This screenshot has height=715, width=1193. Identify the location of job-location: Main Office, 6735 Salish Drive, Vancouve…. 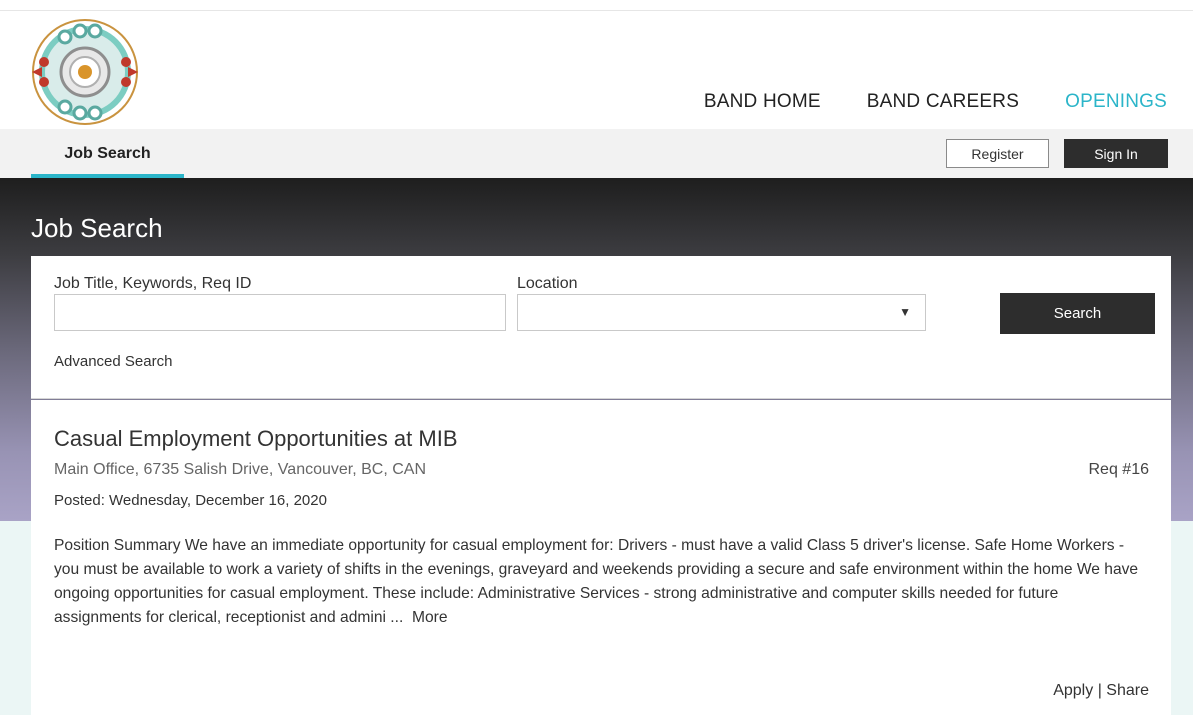
(240, 469).